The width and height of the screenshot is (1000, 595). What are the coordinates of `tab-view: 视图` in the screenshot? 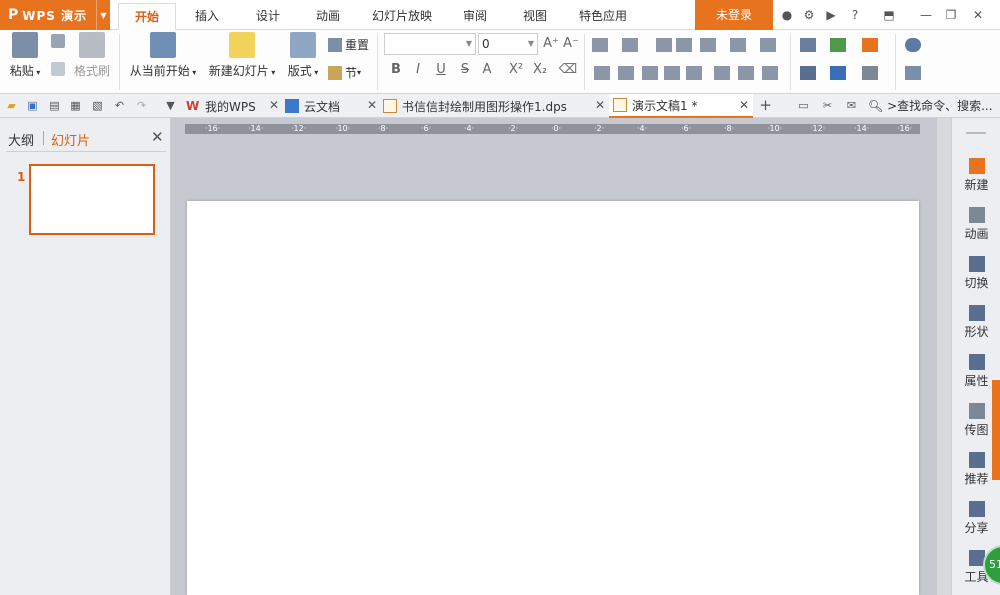 It's located at (535, 15).